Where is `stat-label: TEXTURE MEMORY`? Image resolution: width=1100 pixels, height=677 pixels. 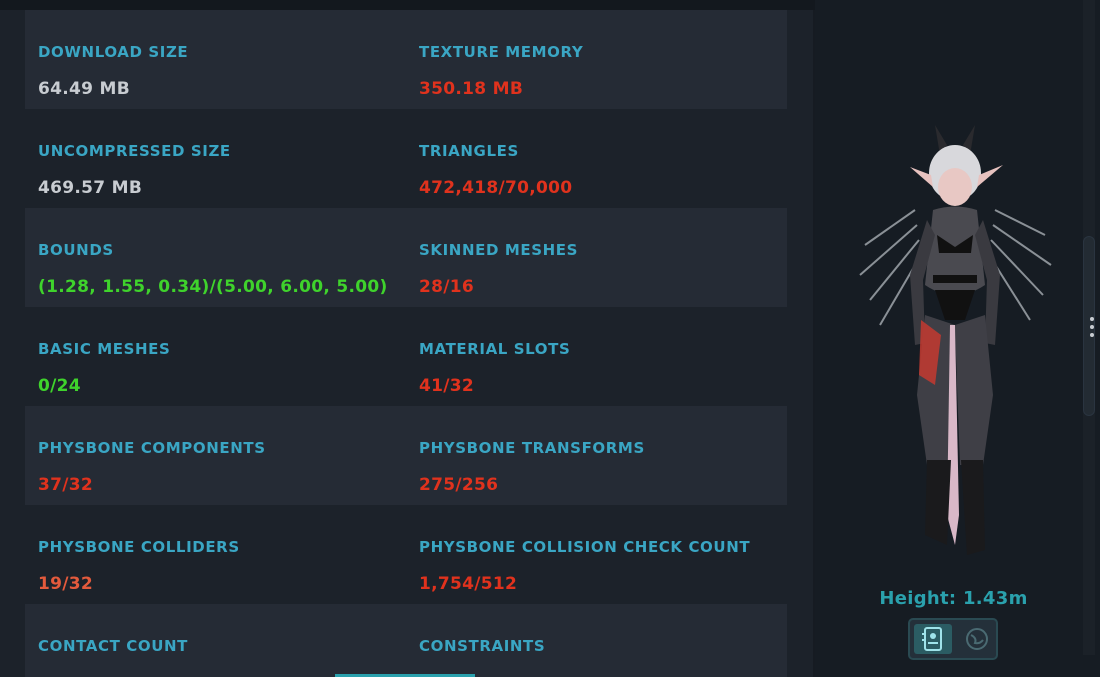 stat-label: TEXTURE MEMORY is located at coordinates (501, 52).